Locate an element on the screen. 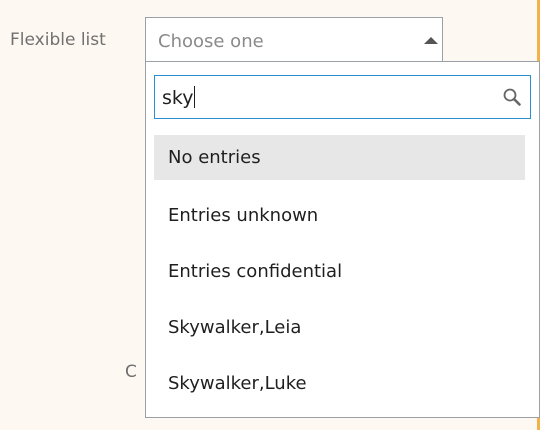  field-label: Flexible list is located at coordinates (58, 40).